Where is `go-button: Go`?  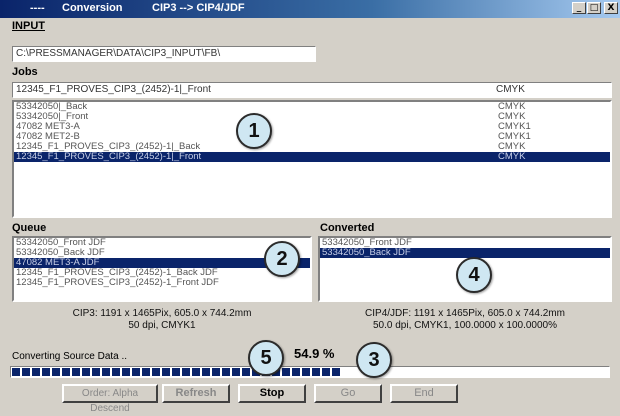
go-button: Go is located at coordinates (348, 393).